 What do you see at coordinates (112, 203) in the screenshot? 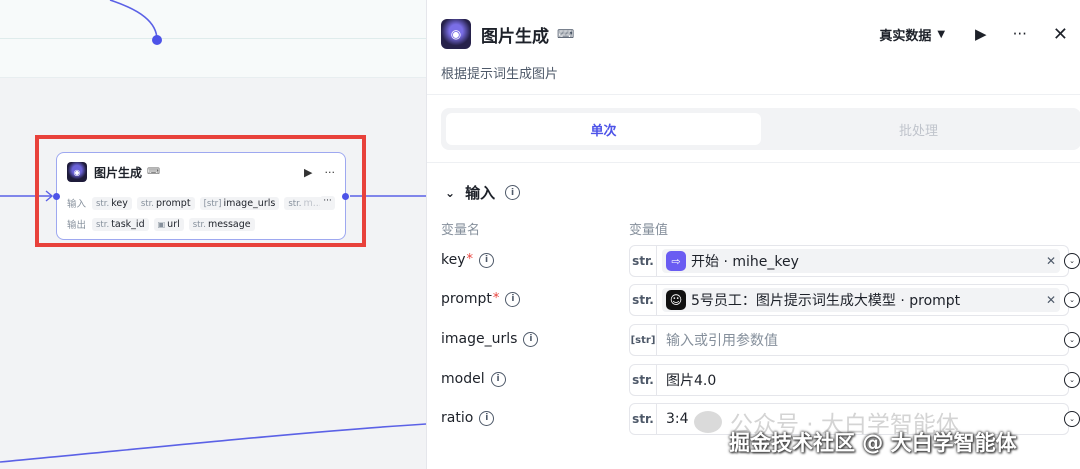
I see `node-input-chip: str. key` at bounding box center [112, 203].